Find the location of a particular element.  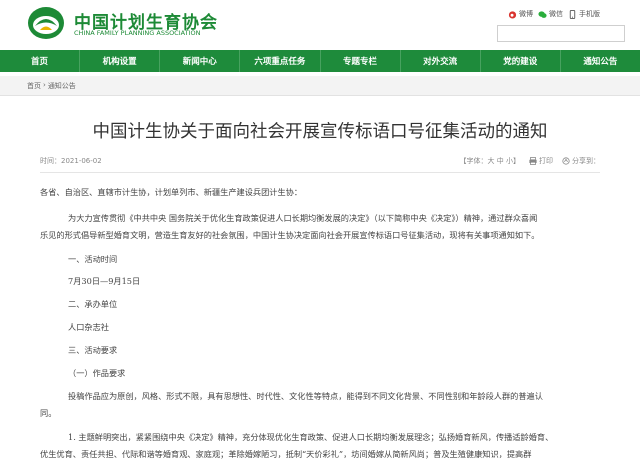

nav-item-organization: 机构设置 is located at coordinates (120, 61).